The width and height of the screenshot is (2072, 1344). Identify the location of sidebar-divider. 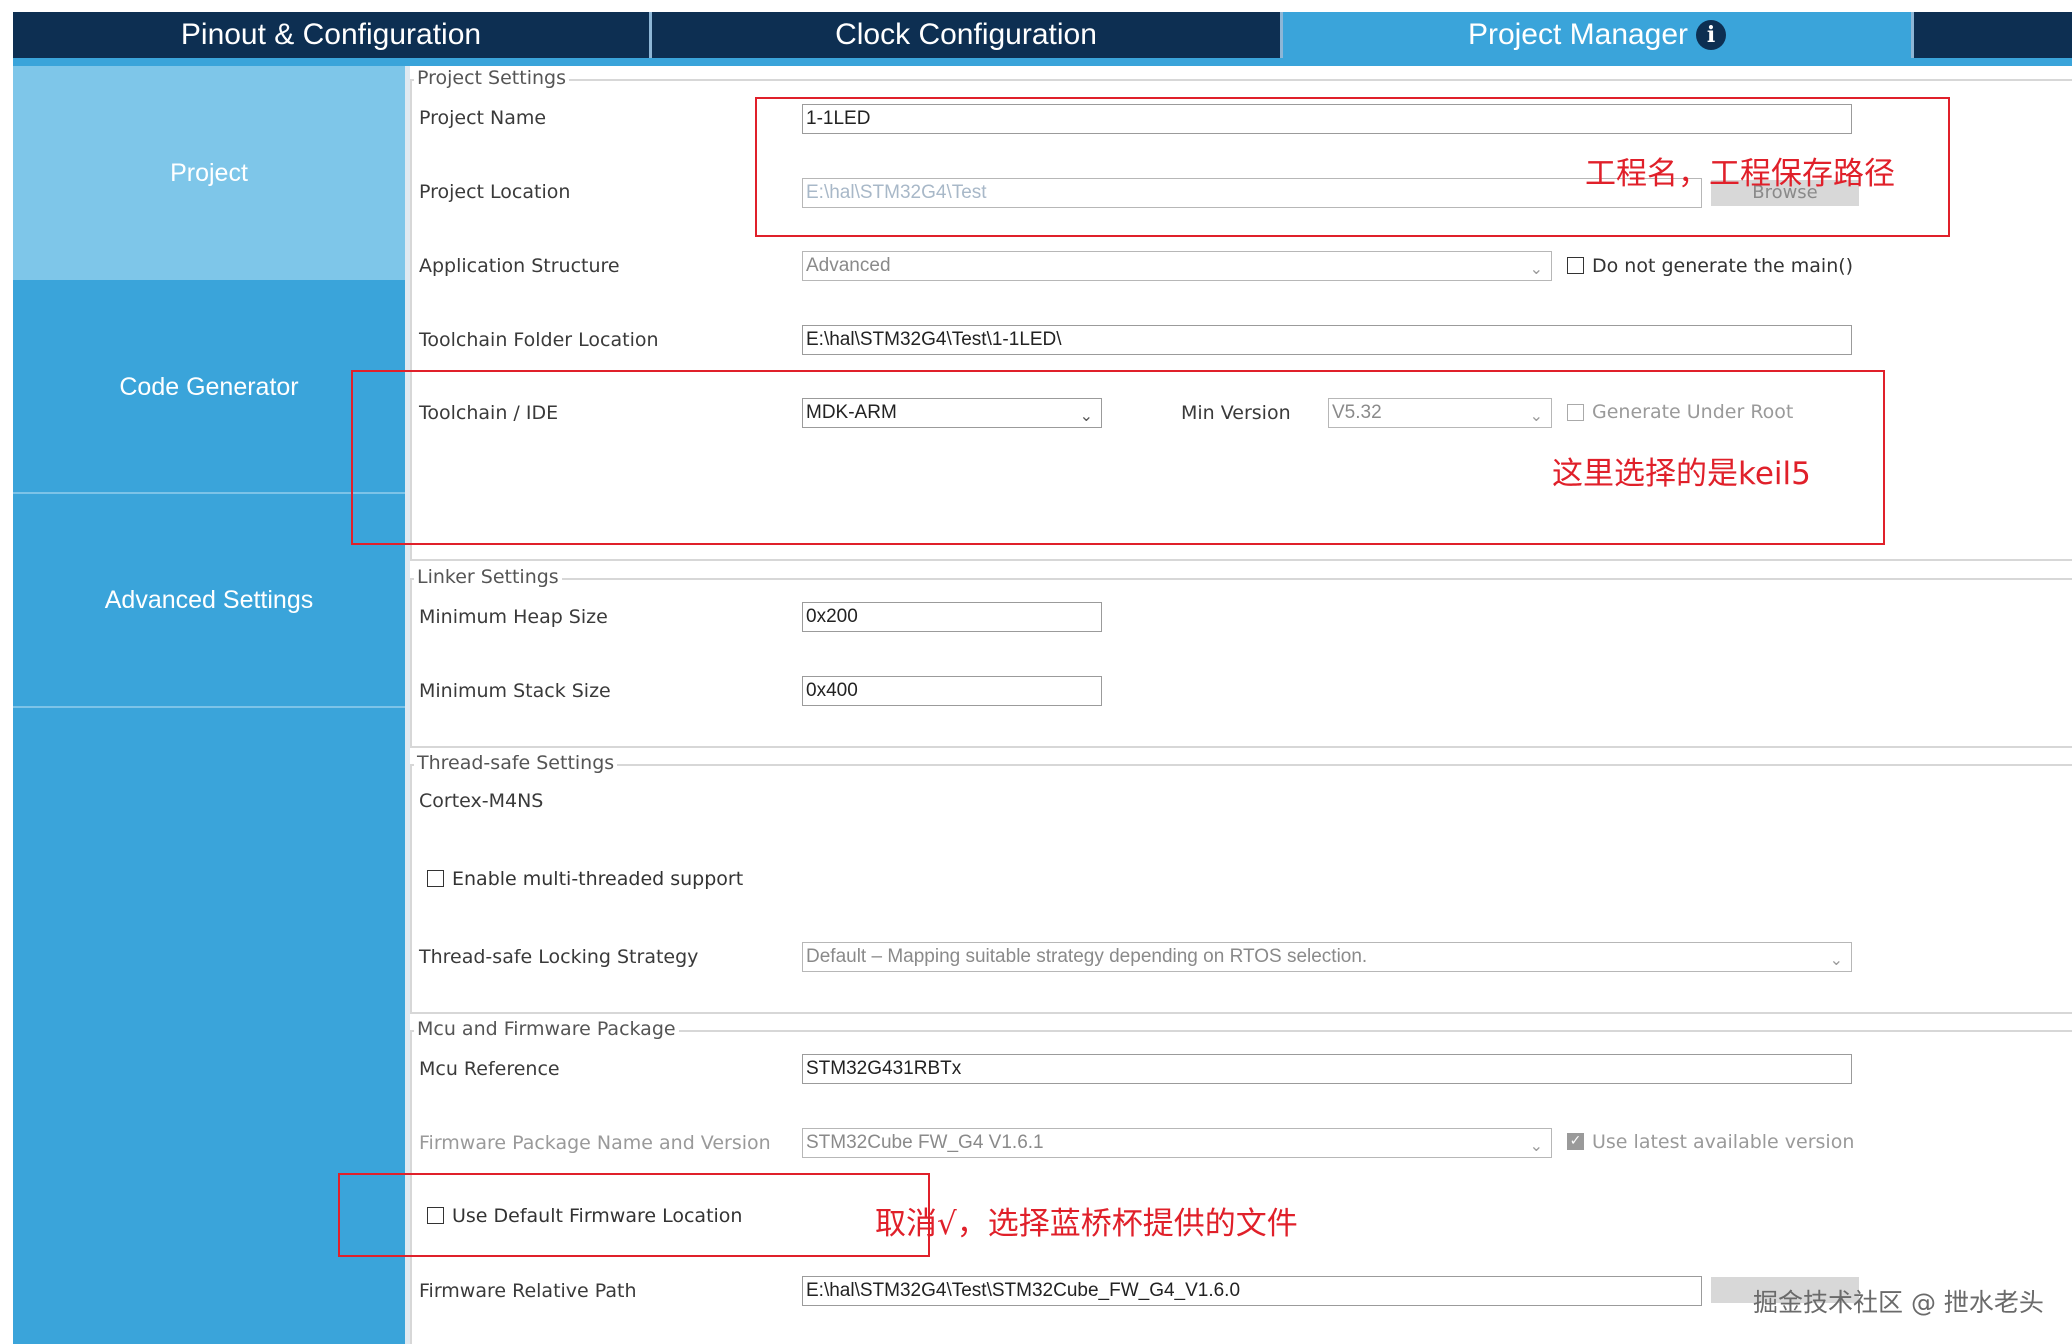
(209, 707).